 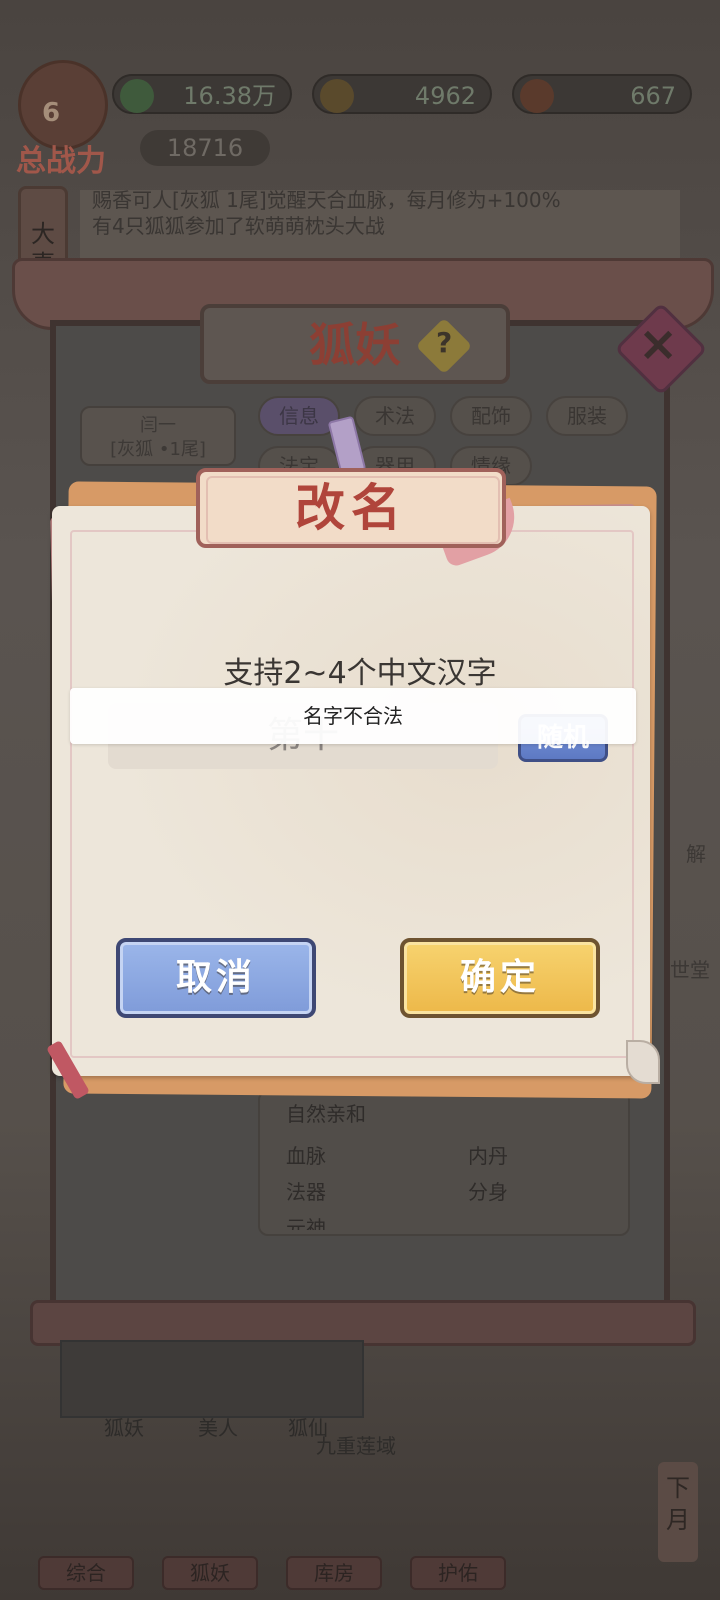 I want to click on sub-nav-beauty: 美人, so click(x=218, y=1426).